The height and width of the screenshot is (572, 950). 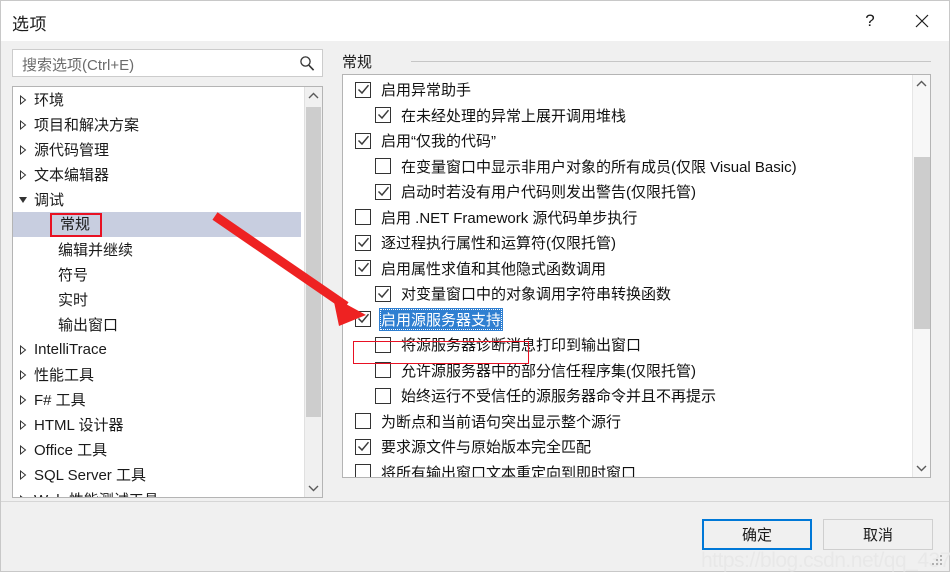 I want to click on option-row: 启用“仅我的代码”, so click(x=627, y=141).